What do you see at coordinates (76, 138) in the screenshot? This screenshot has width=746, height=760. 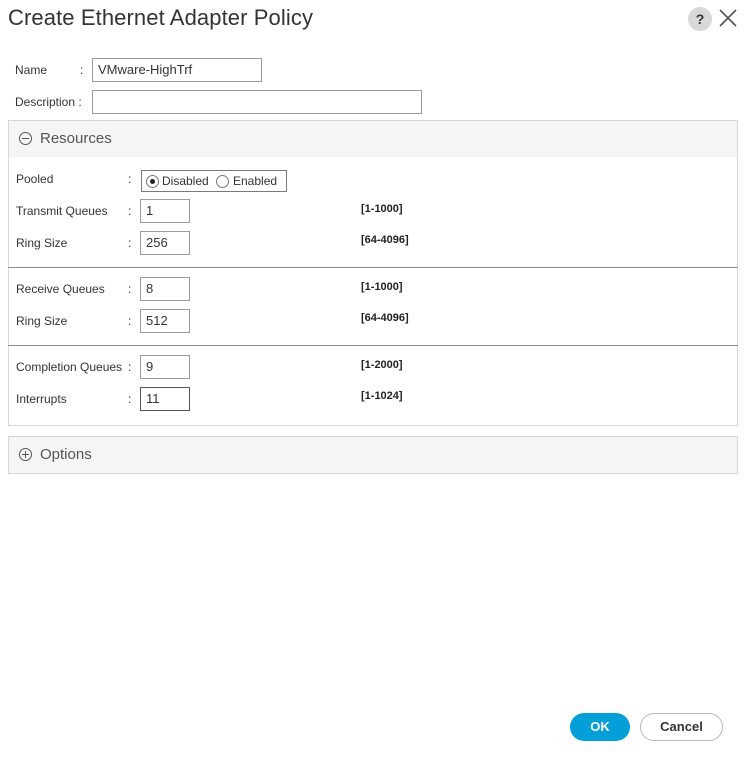 I see `resources-title: Resources` at bounding box center [76, 138].